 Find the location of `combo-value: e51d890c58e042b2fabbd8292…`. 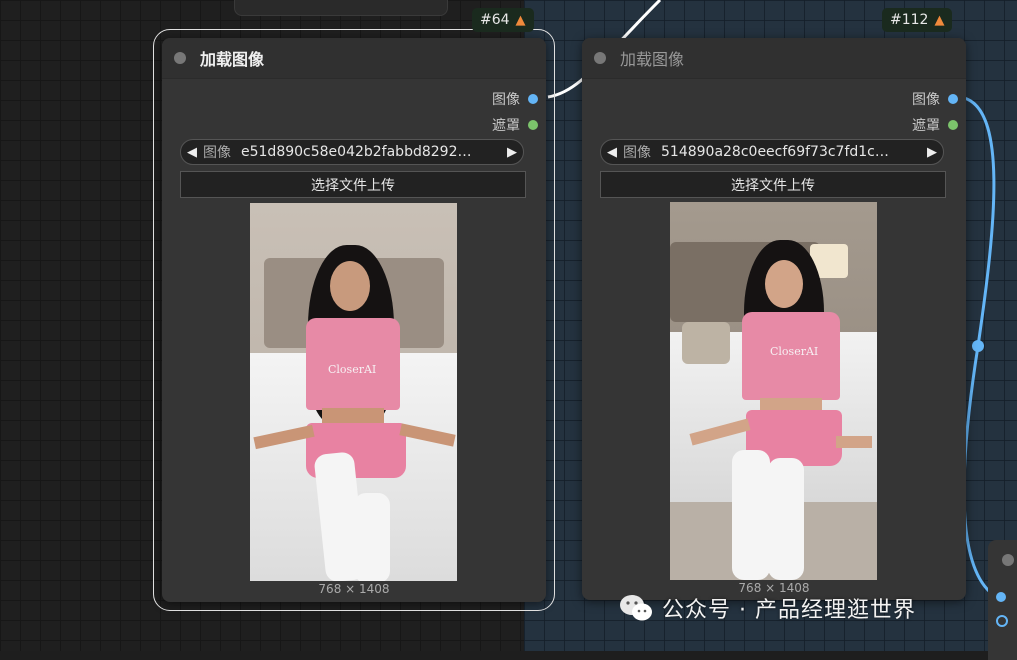

combo-value: e51d890c58e042b2fabbd8292… is located at coordinates (356, 152).